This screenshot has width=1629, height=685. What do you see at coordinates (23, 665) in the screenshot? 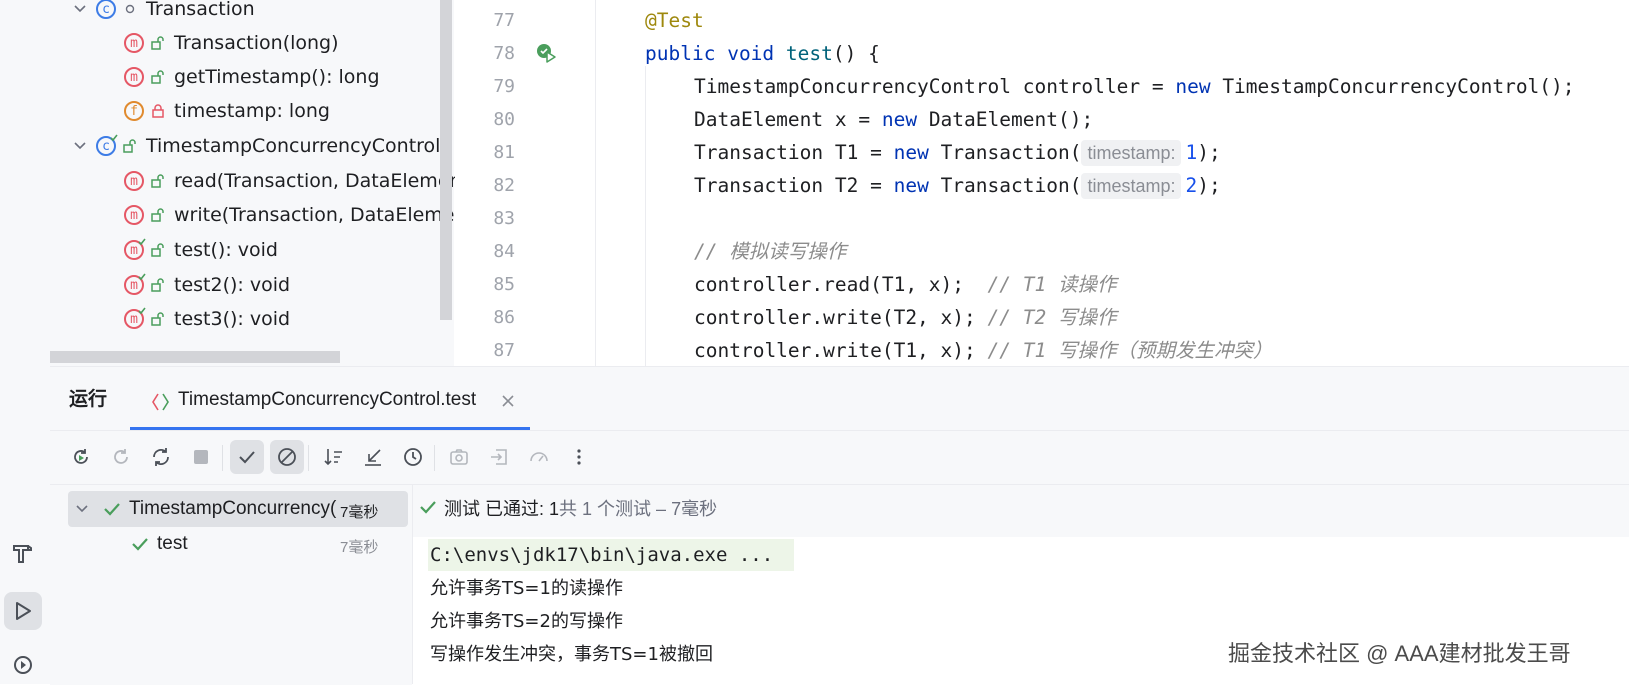
I see `services-icon` at bounding box center [23, 665].